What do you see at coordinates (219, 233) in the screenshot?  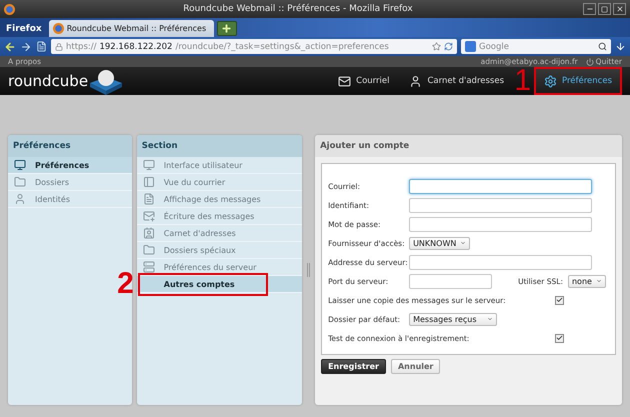 I see `list-item: Carnet d'adresses` at bounding box center [219, 233].